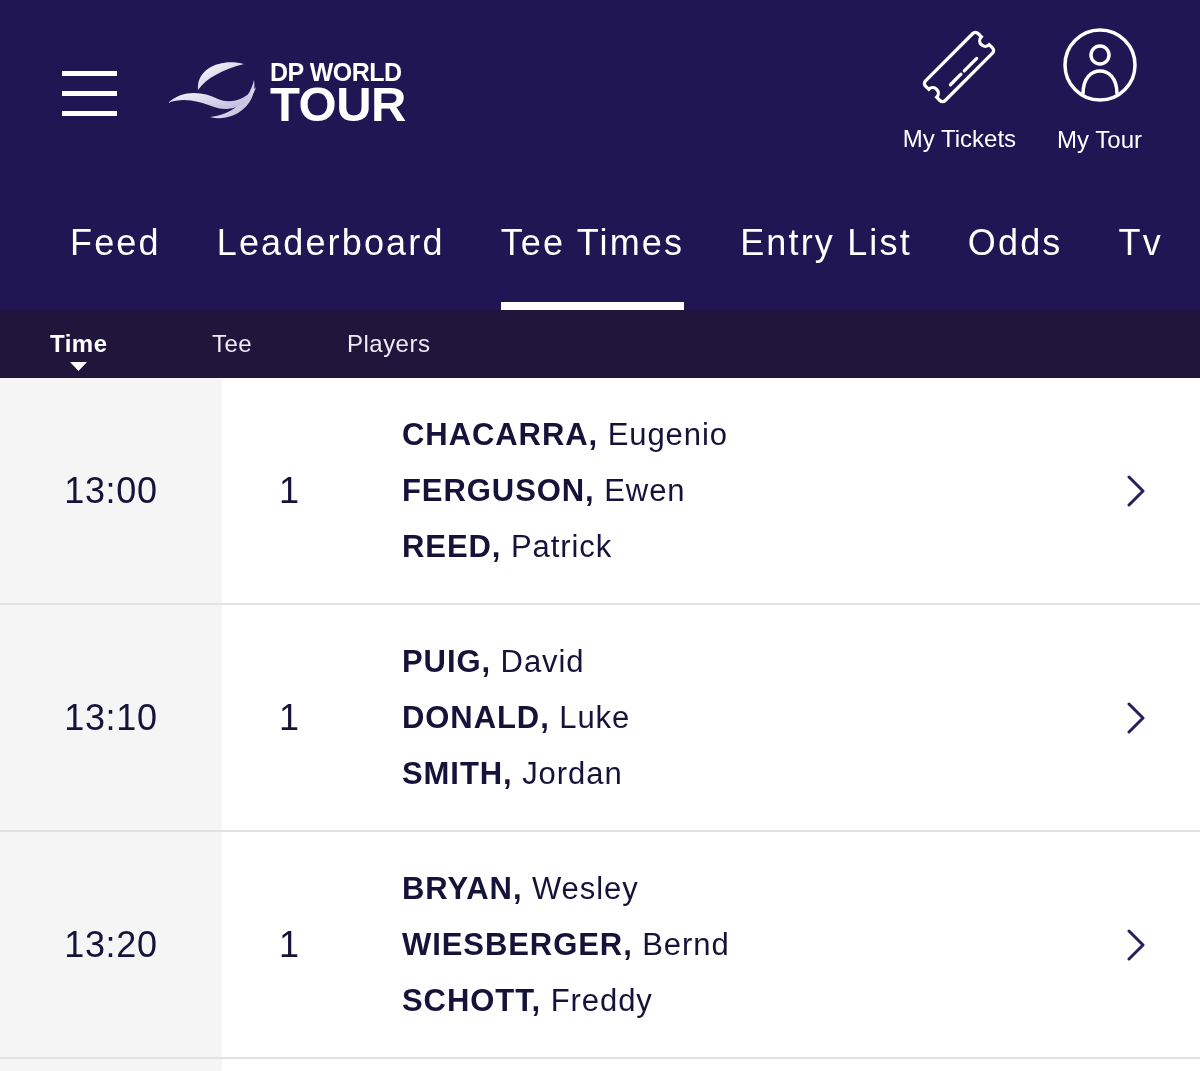 Image resolution: width=1200 pixels, height=1071 pixels. I want to click on tab: Entry List, so click(826, 265).